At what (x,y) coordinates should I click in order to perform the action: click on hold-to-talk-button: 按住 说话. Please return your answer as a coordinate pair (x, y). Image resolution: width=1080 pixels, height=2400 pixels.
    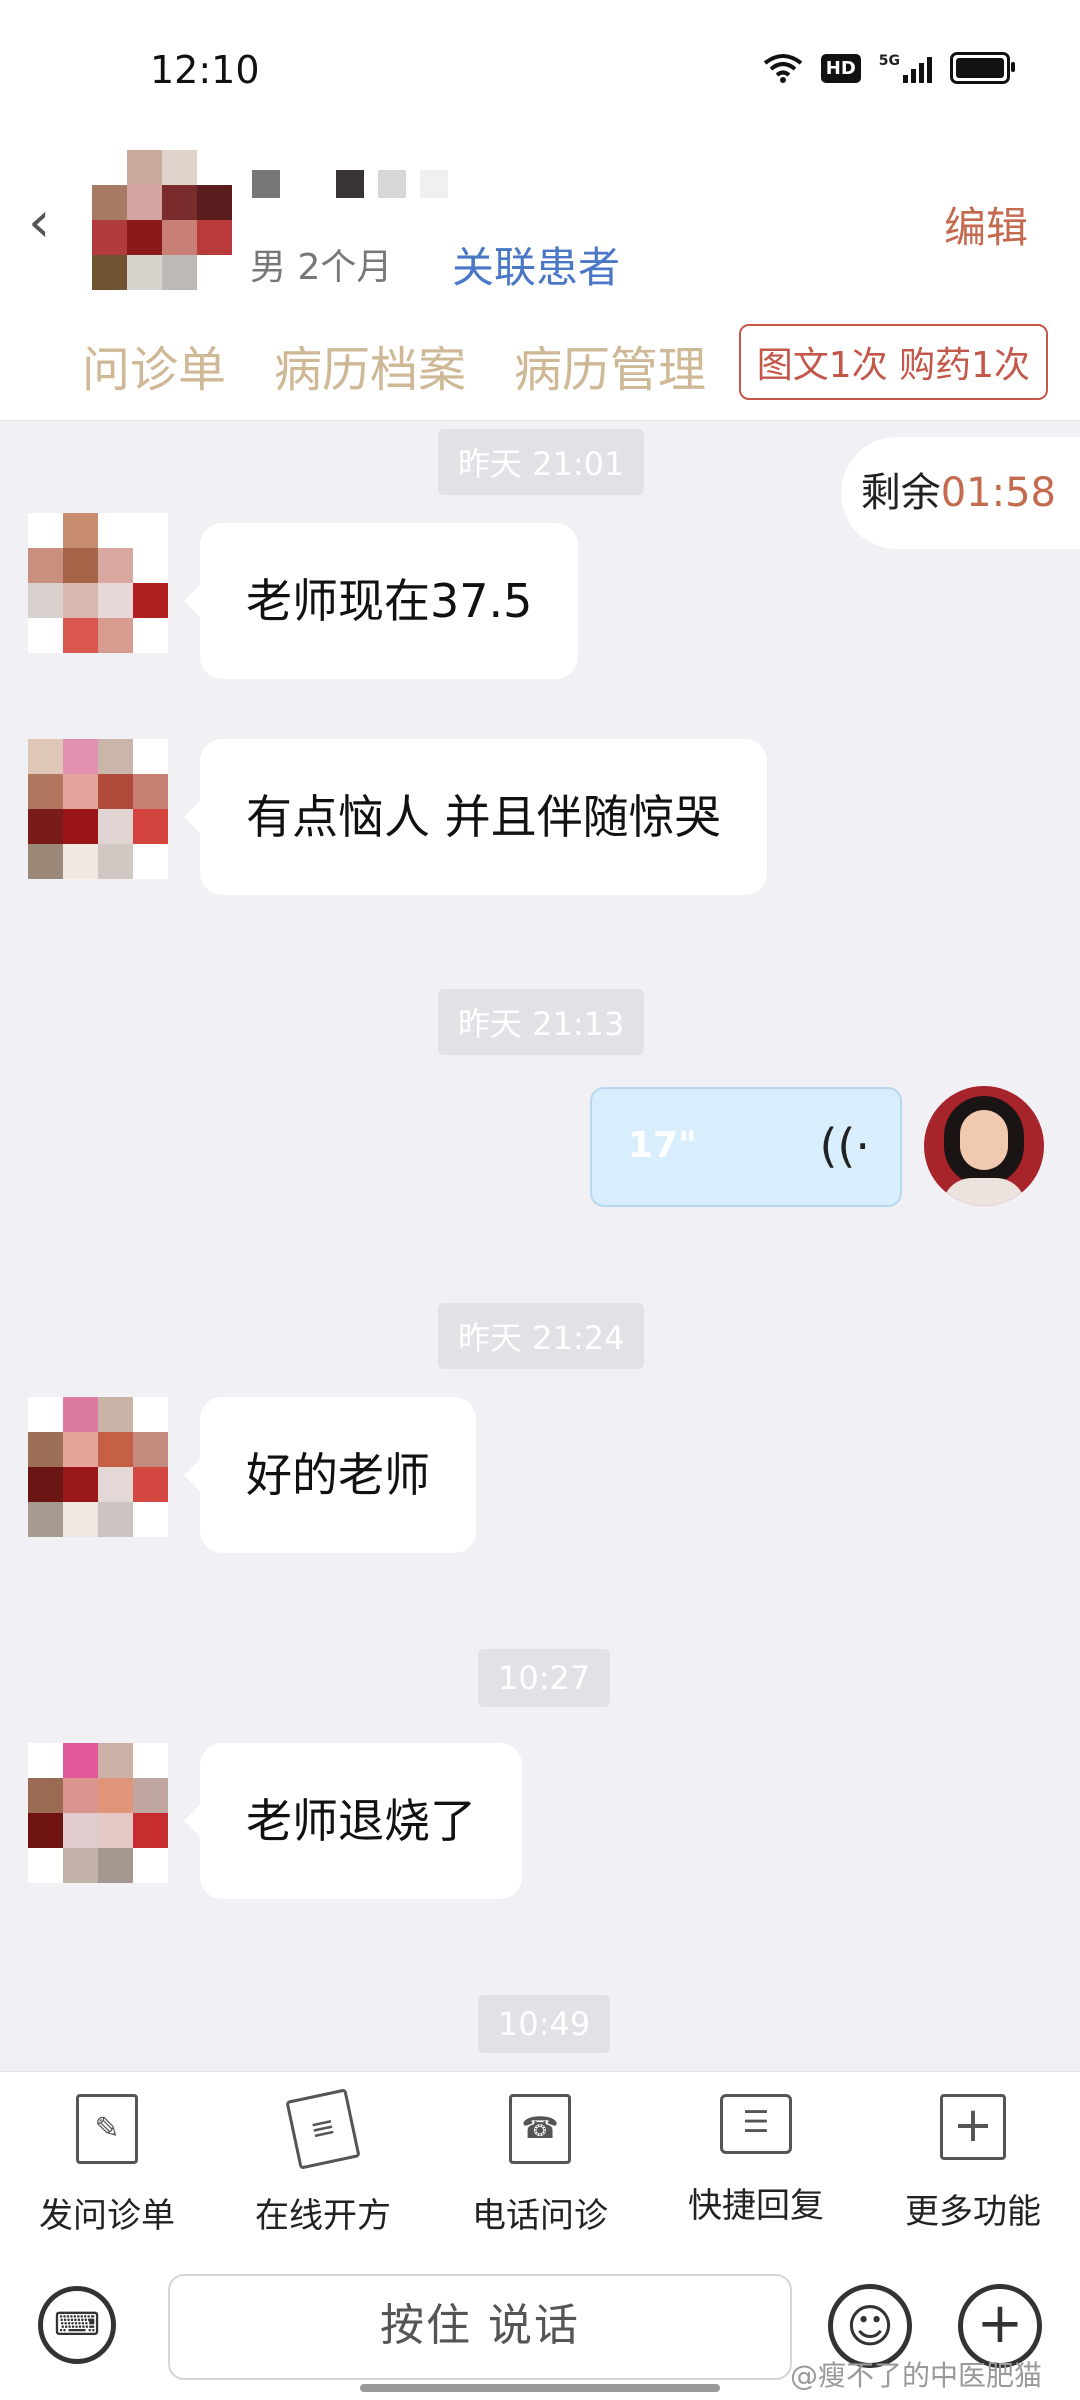
    Looking at the image, I should click on (480, 2327).